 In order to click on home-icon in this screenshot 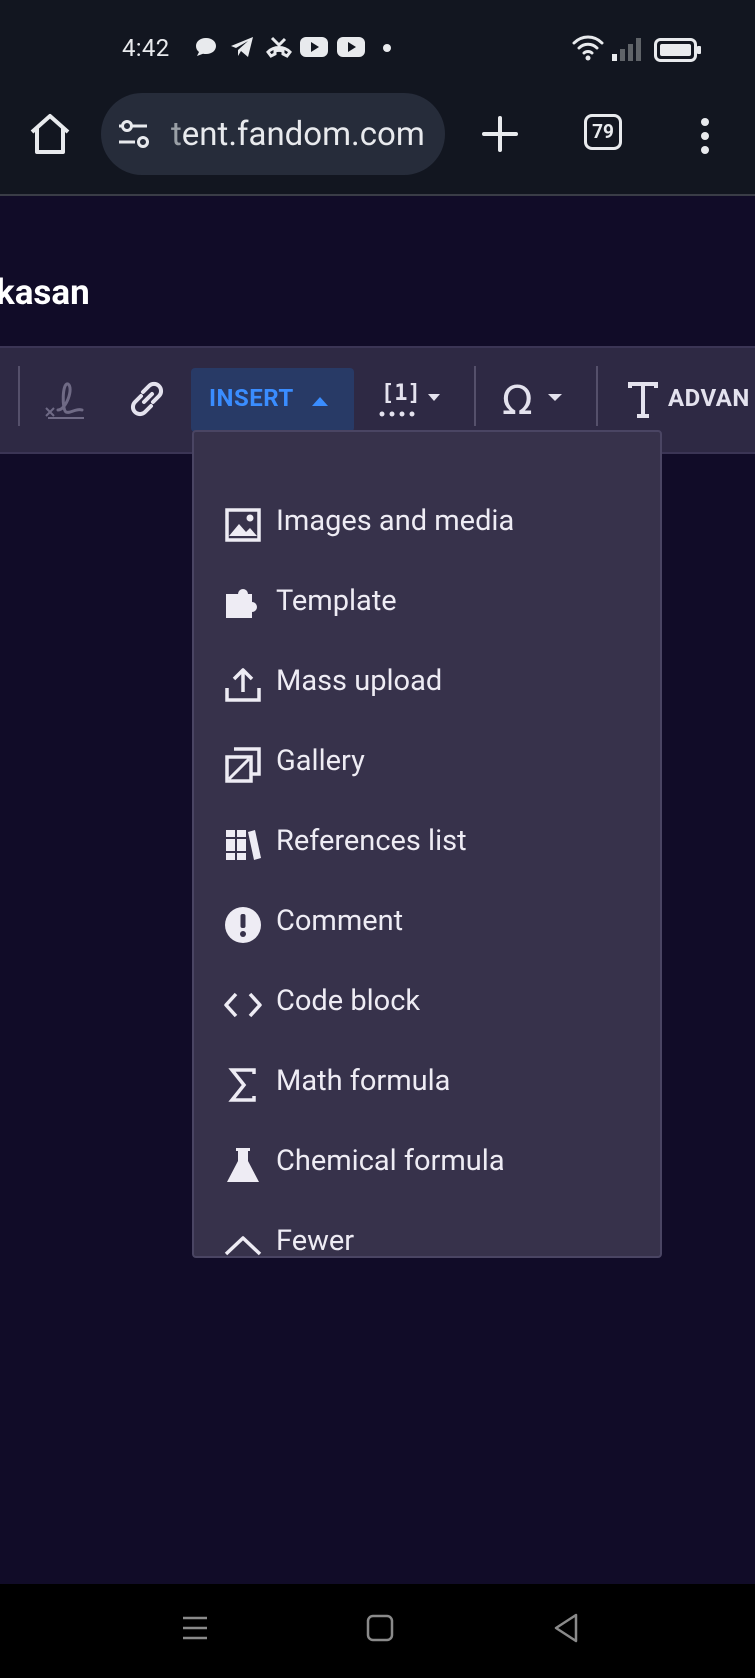, I will do `click(50, 134)`.